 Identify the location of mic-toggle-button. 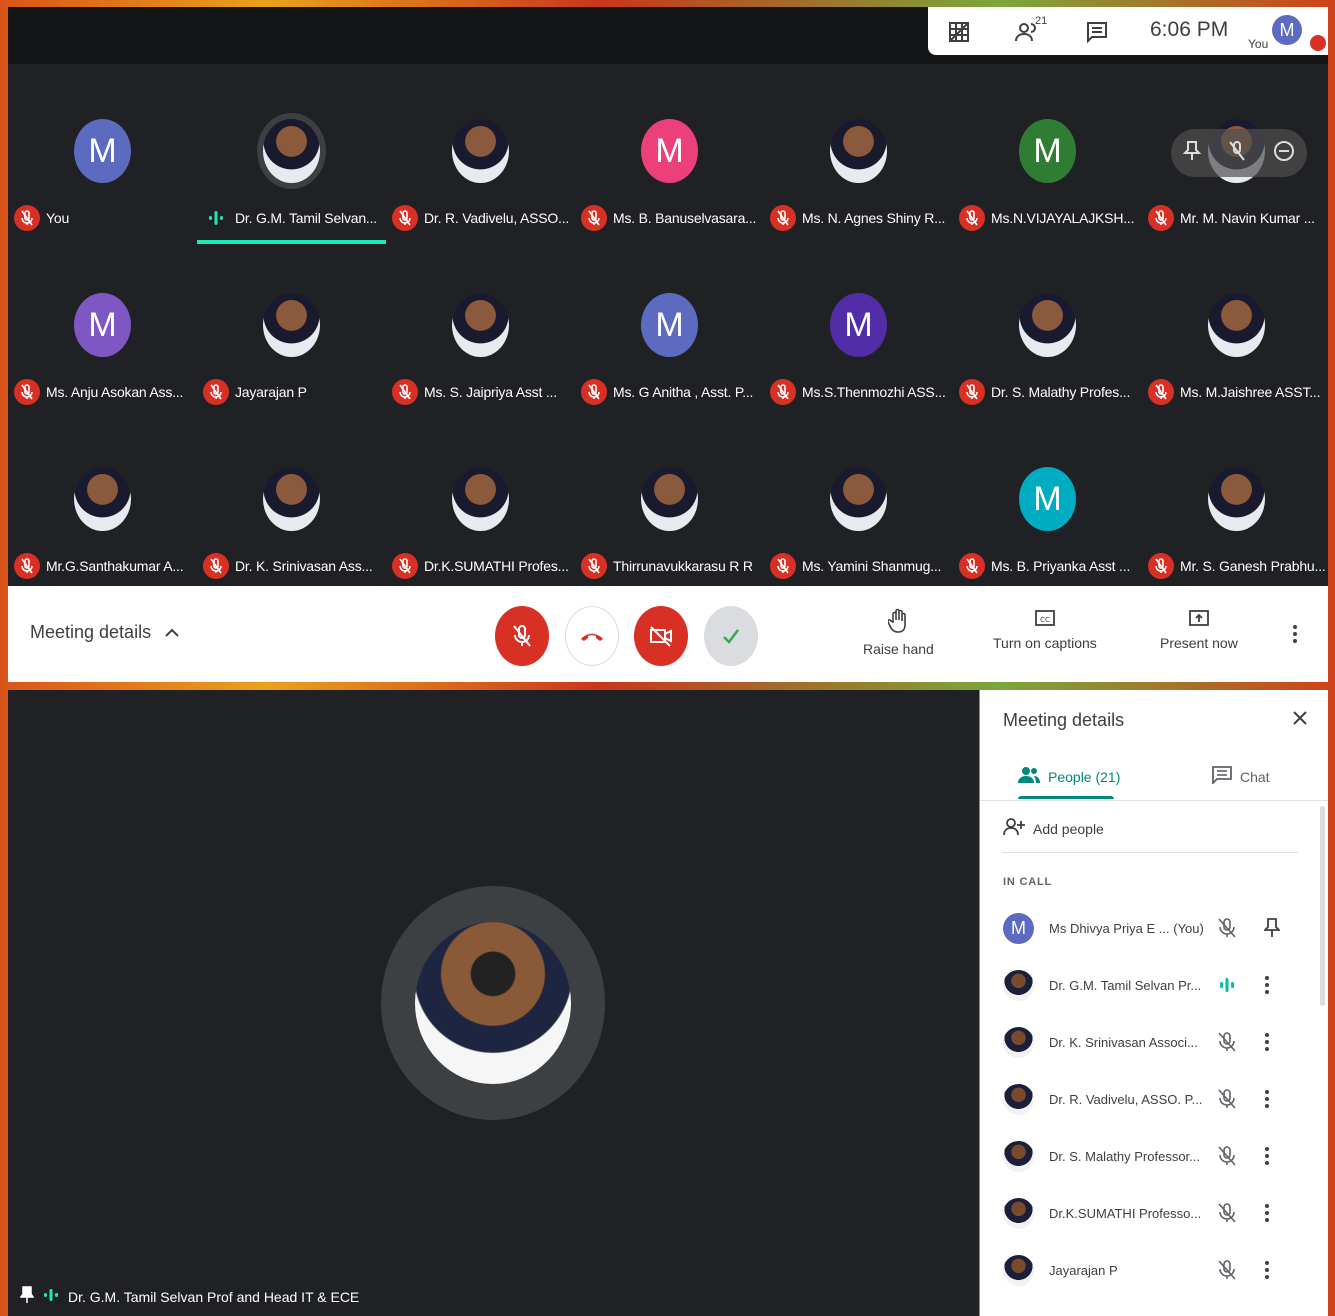
(522, 636).